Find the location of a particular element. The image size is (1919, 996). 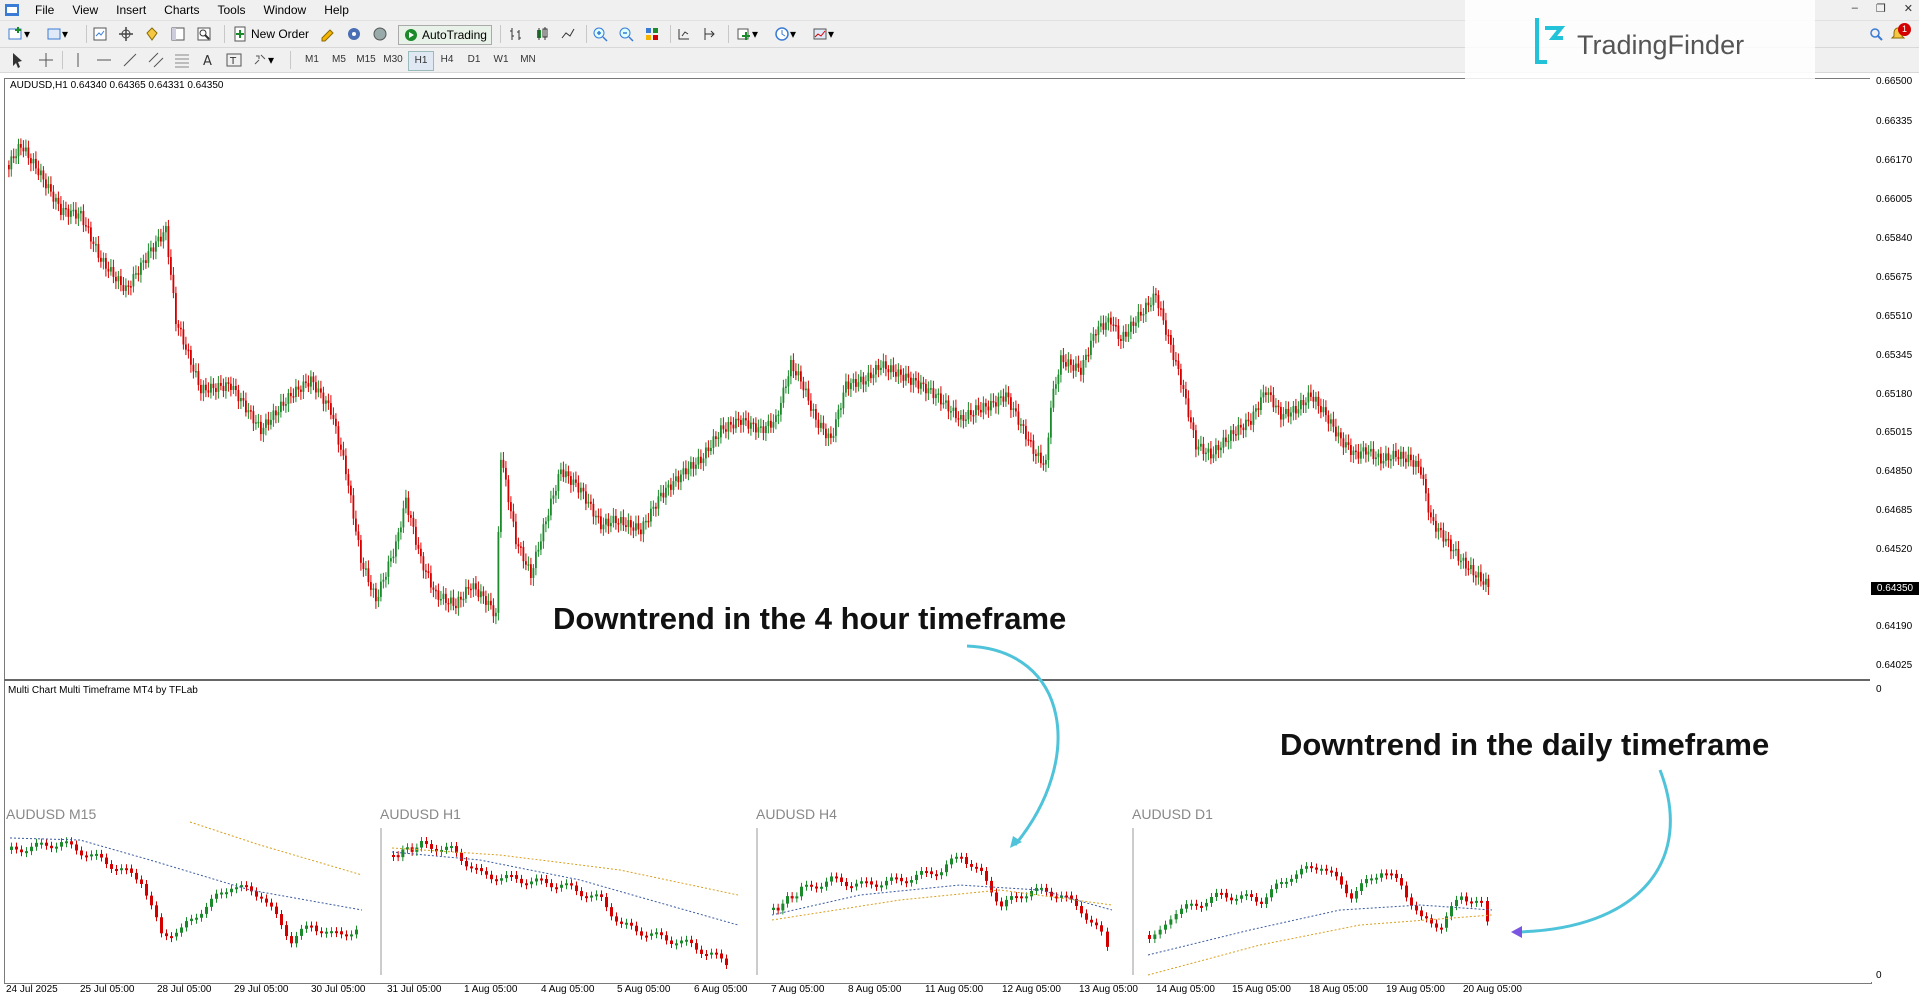

time-label: 19 Aug 05:00 is located at coordinates (1415, 989).